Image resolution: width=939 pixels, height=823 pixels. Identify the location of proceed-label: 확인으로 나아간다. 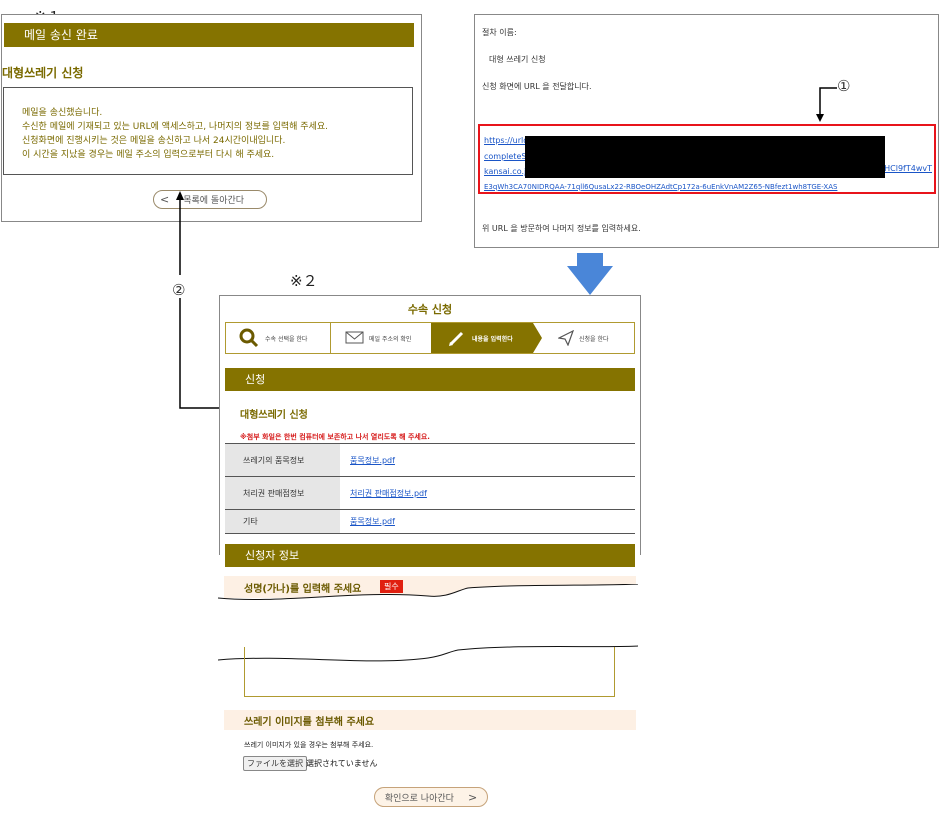
(419, 798).